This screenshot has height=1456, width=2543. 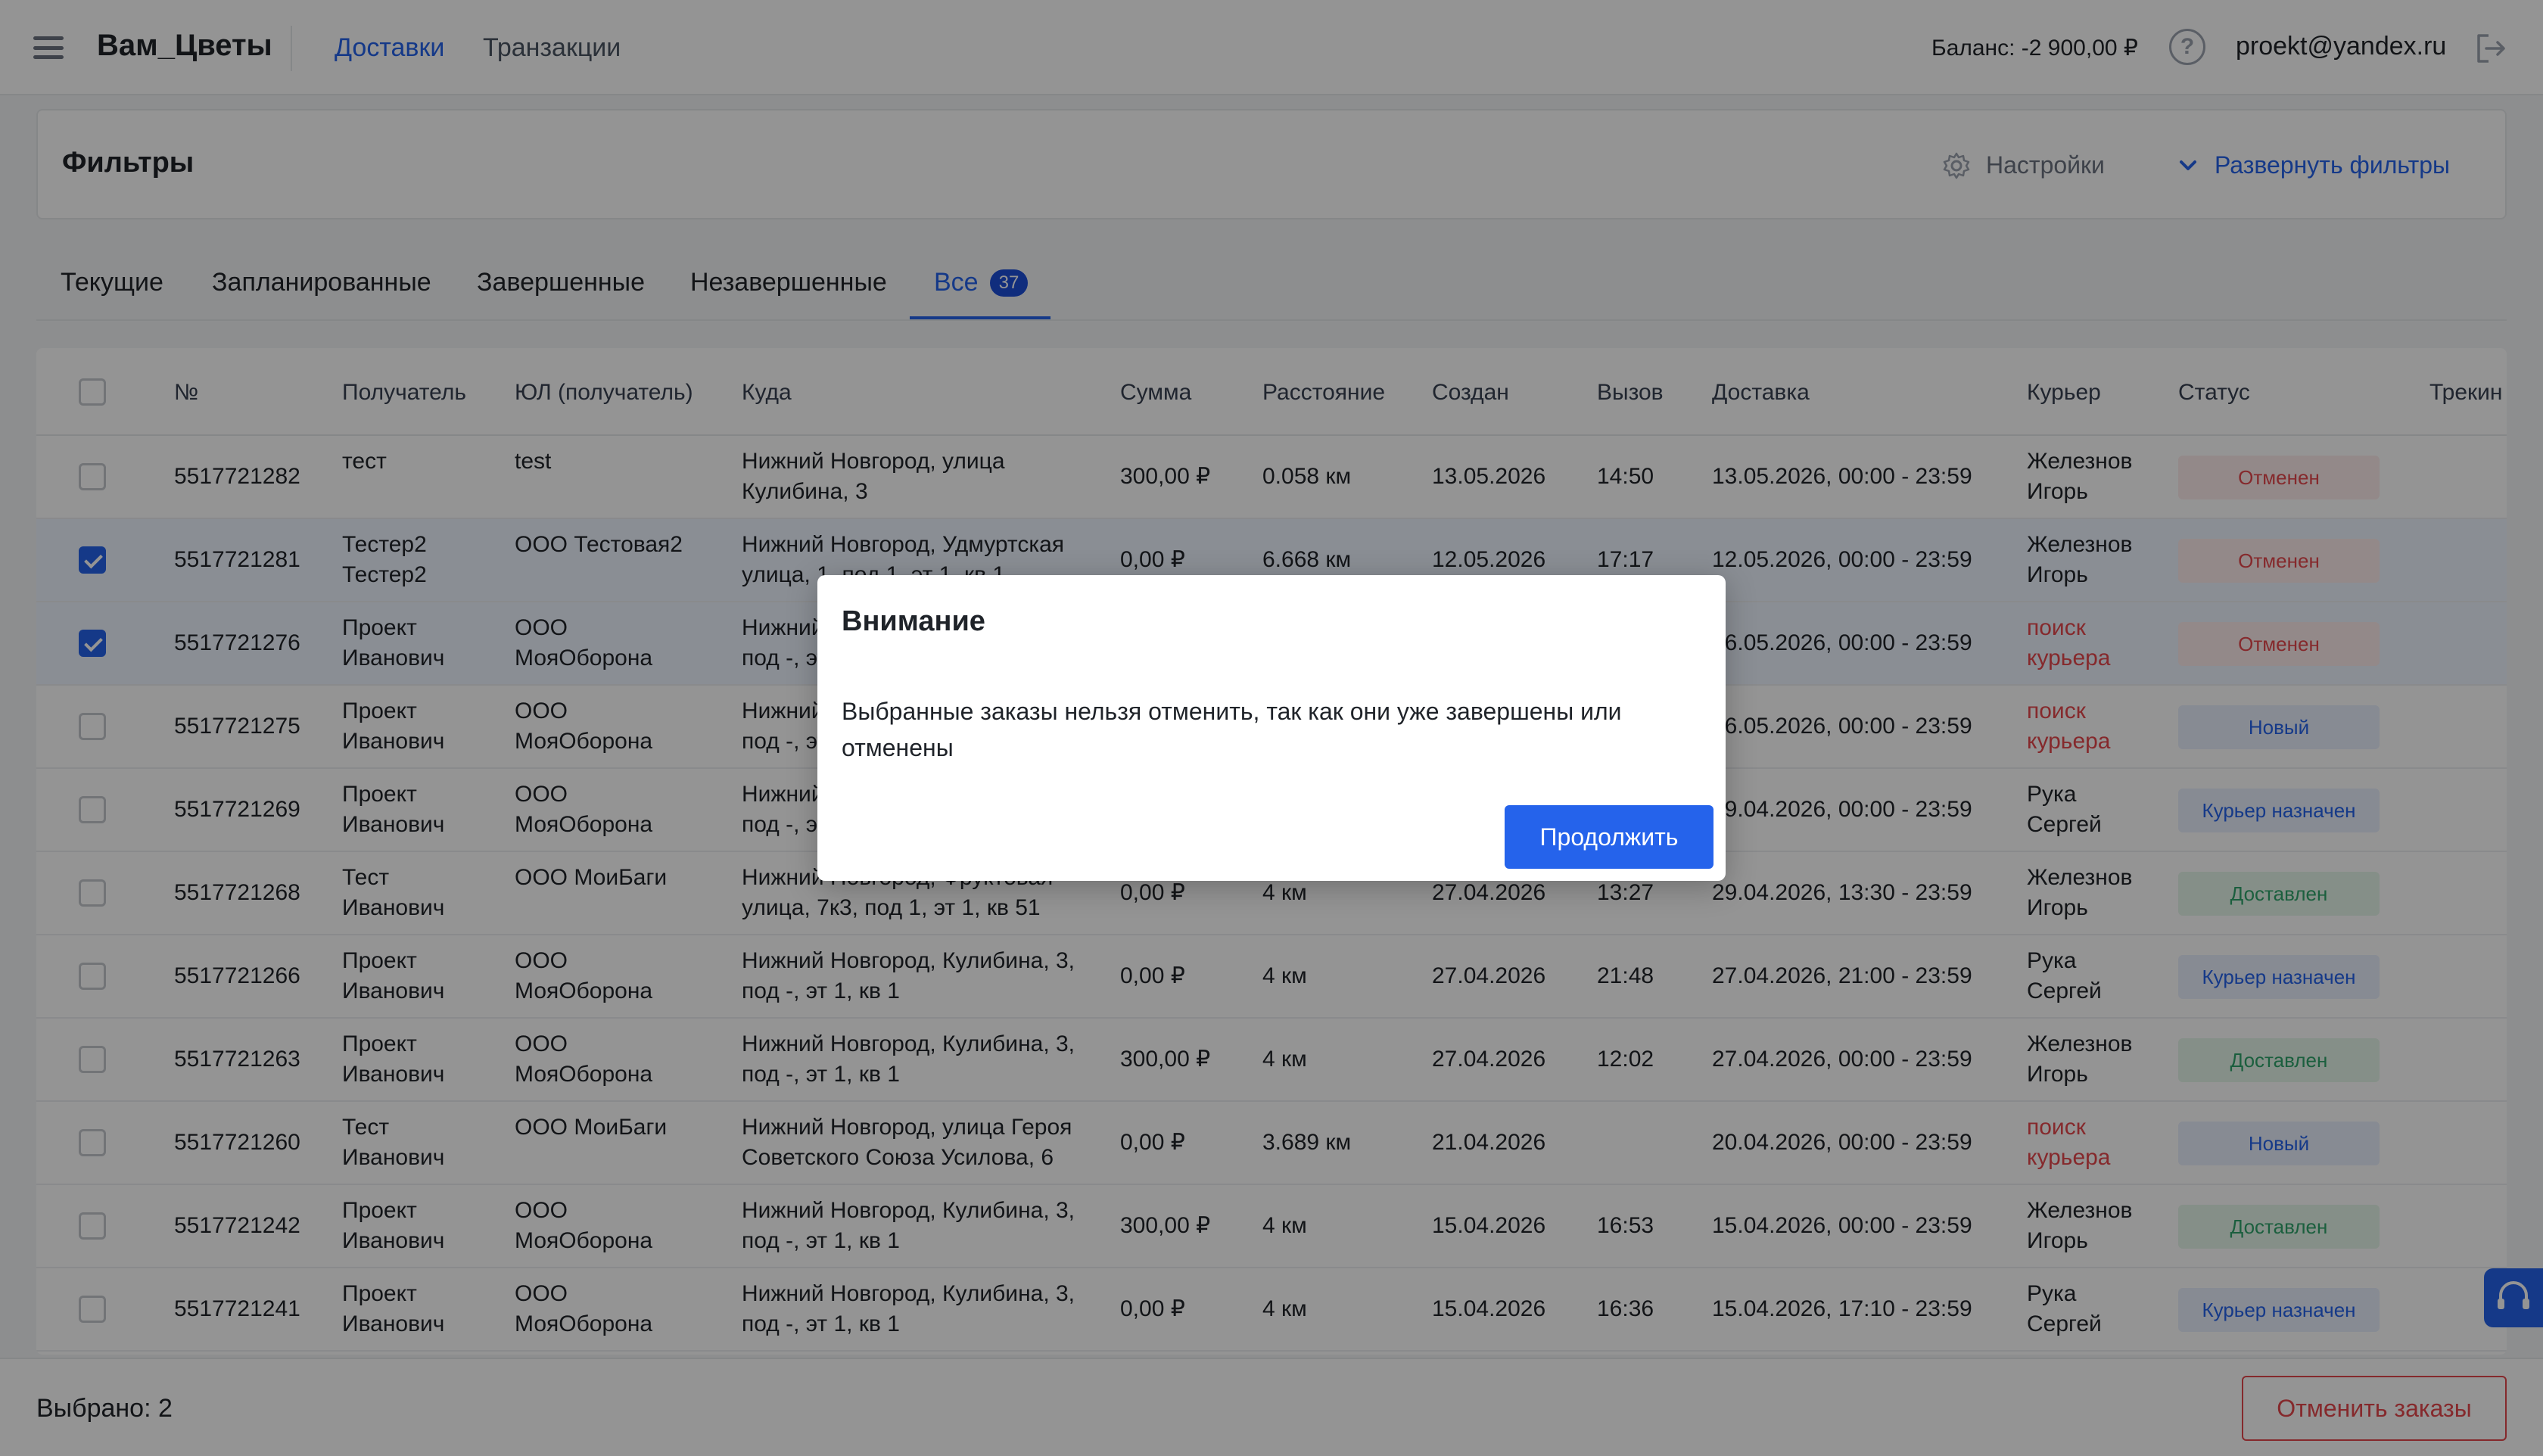 What do you see at coordinates (913, 621) in the screenshot?
I see `dialog-title: Внимание` at bounding box center [913, 621].